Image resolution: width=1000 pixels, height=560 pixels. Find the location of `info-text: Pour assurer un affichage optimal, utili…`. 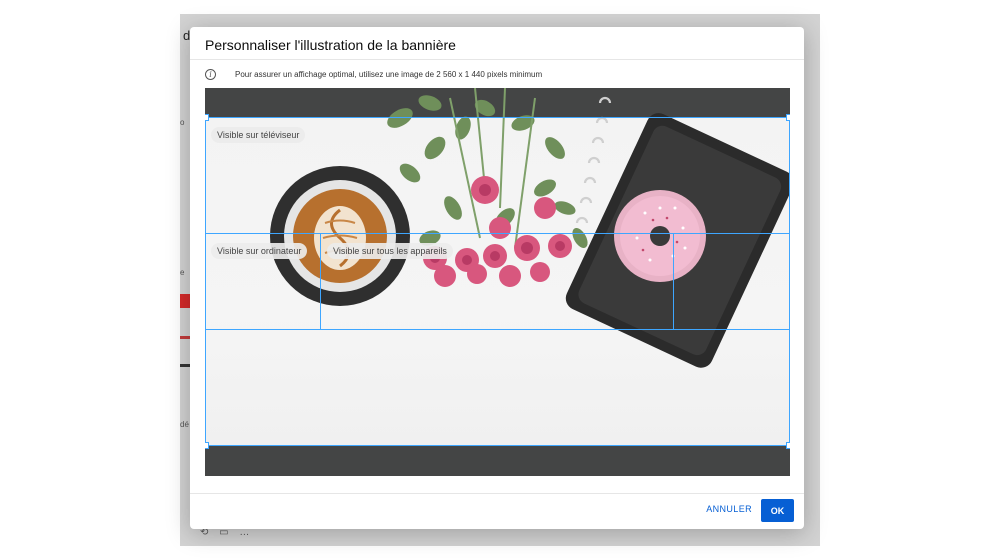

info-text: Pour assurer un affichage optimal, utili… is located at coordinates (389, 74).